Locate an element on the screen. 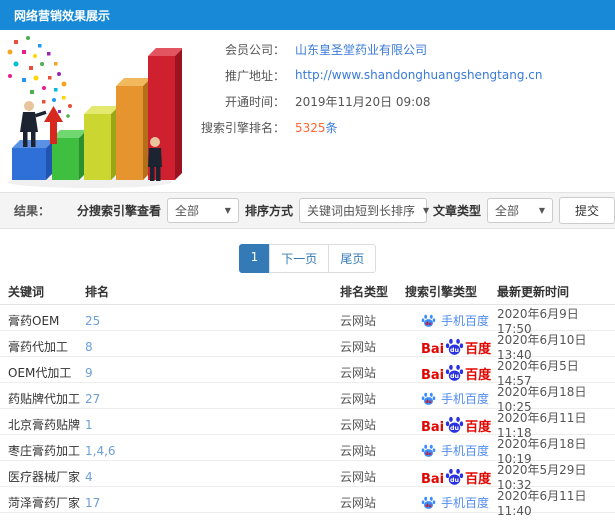 This screenshot has height=520, width=615. confetti-dots is located at coordinates (39, 77).